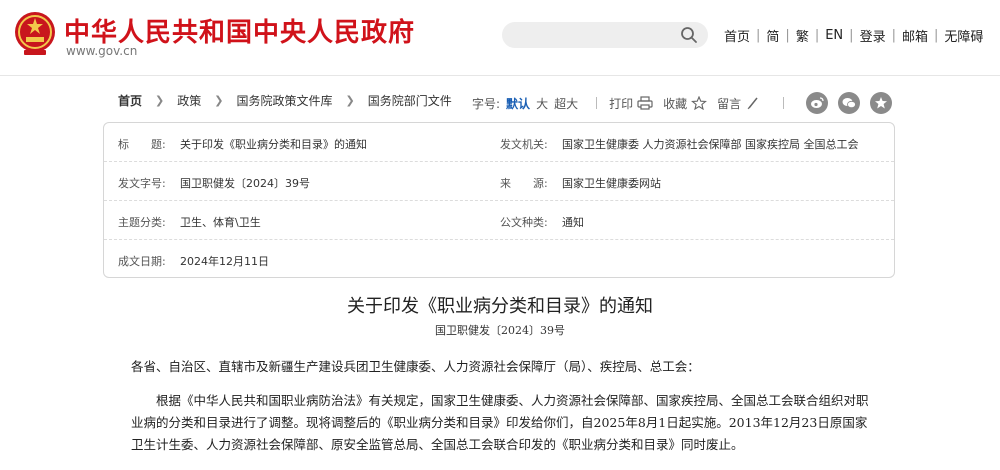 Image resolution: width=1000 pixels, height=470 pixels. What do you see at coordinates (802, 35) in the screenshot?
I see `nav-traditional: 繁` at bounding box center [802, 35].